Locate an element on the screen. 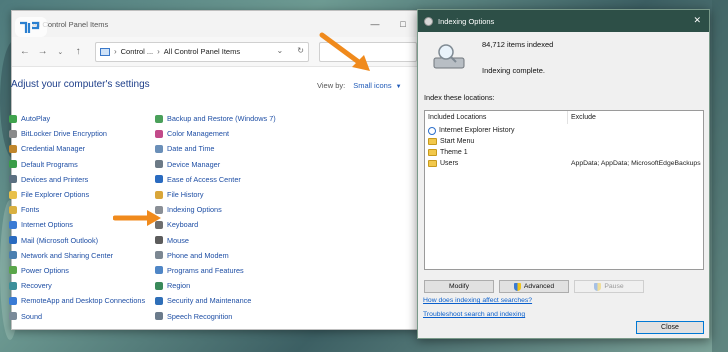 The height and width of the screenshot is (352, 728). control-panel-item: Default Programs is located at coordinates (77, 164).